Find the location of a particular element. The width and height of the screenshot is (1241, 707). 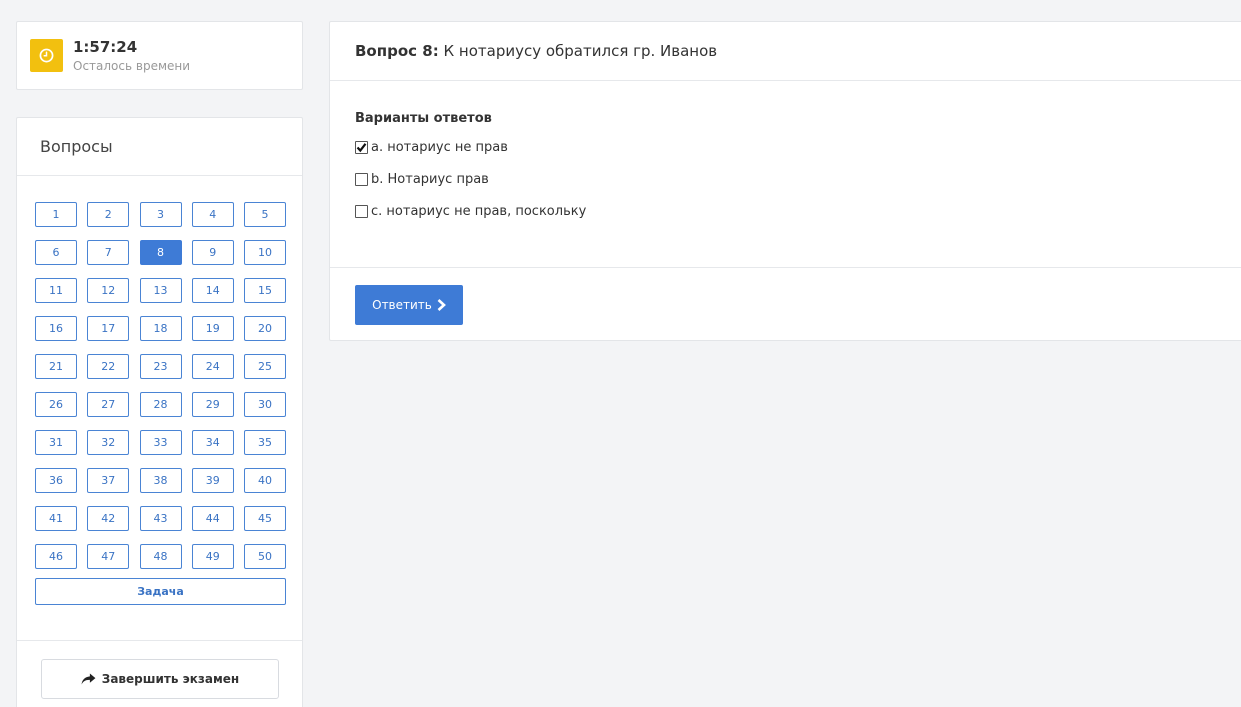

question-number-button-4: 4 is located at coordinates (212, 214).